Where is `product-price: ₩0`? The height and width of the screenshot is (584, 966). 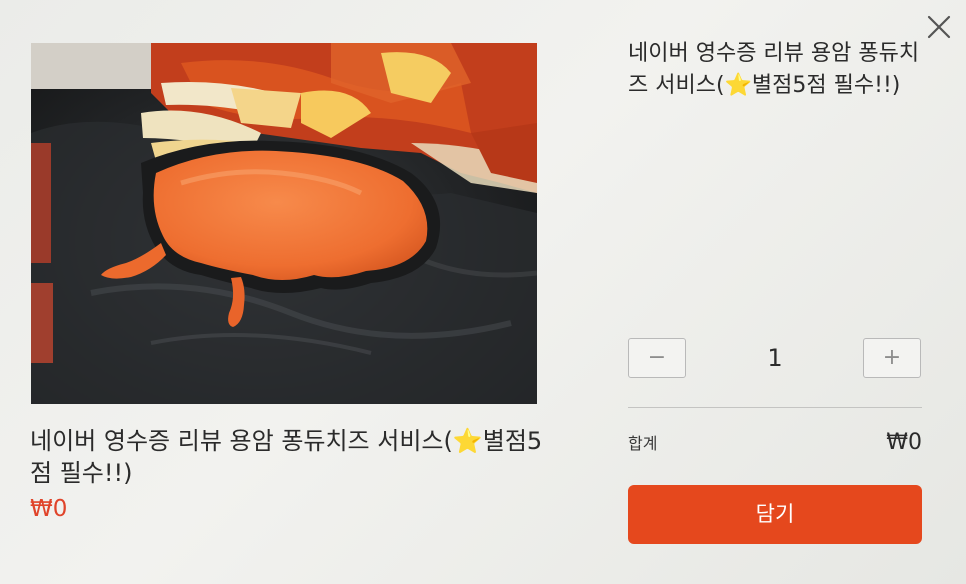 product-price: ₩0 is located at coordinates (49, 509).